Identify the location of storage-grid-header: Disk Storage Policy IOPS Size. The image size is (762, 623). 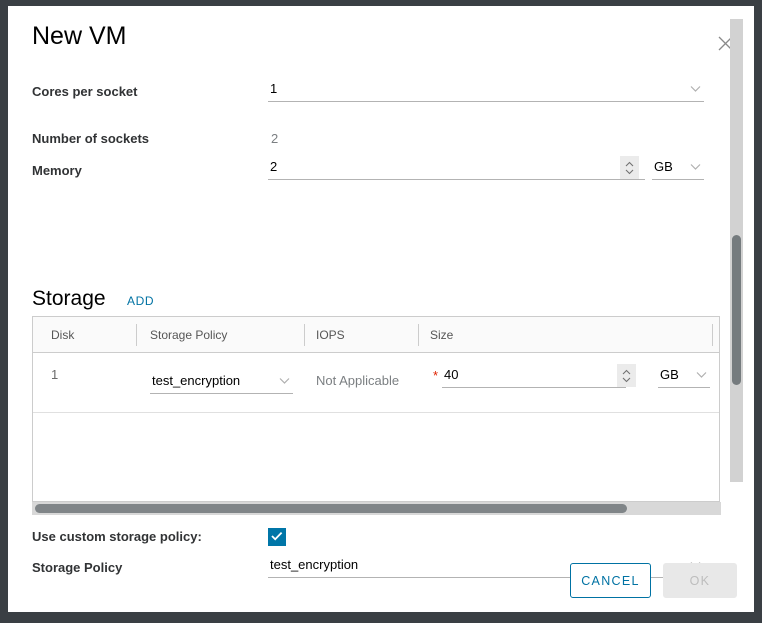
(376, 335).